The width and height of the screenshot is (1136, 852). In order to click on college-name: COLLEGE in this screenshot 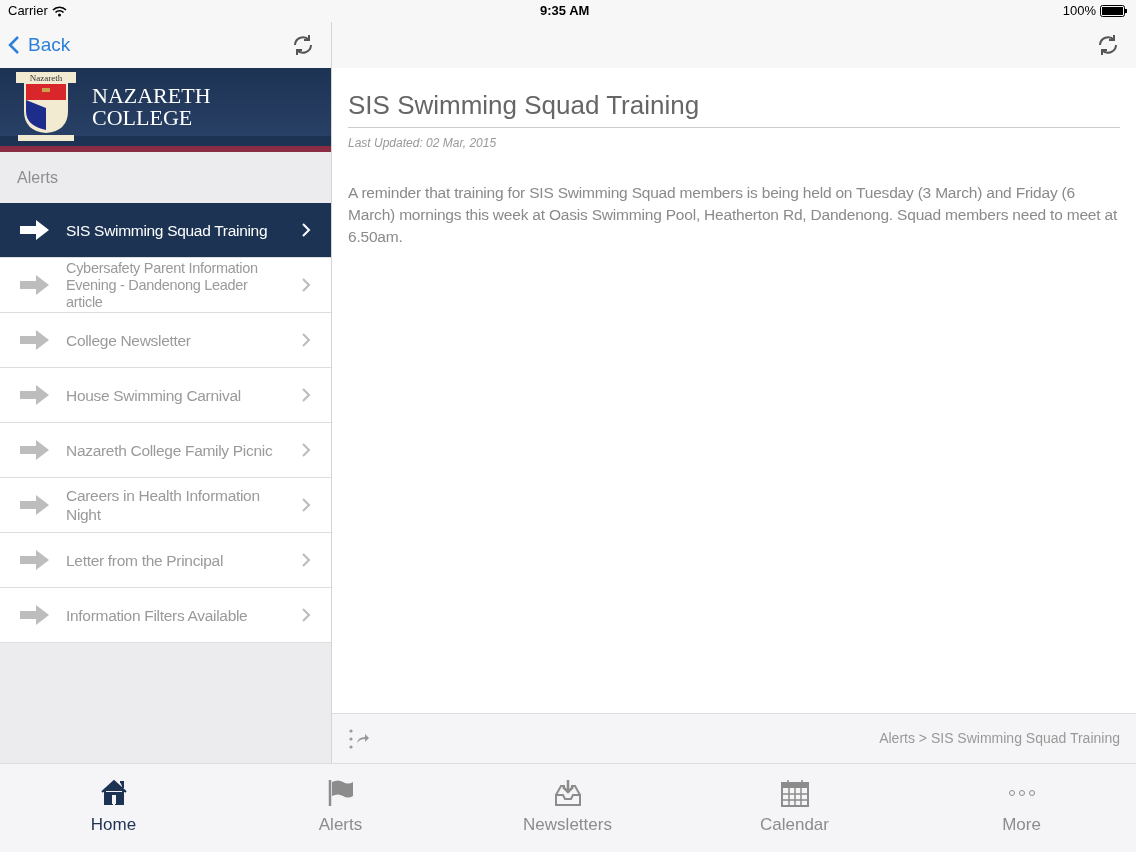, I will do `click(143, 118)`.